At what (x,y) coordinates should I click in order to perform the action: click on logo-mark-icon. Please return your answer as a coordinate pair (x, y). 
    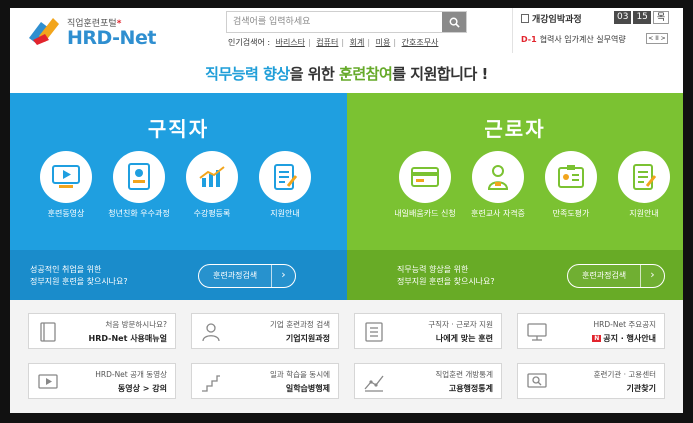
    Looking at the image, I should click on (44, 31).